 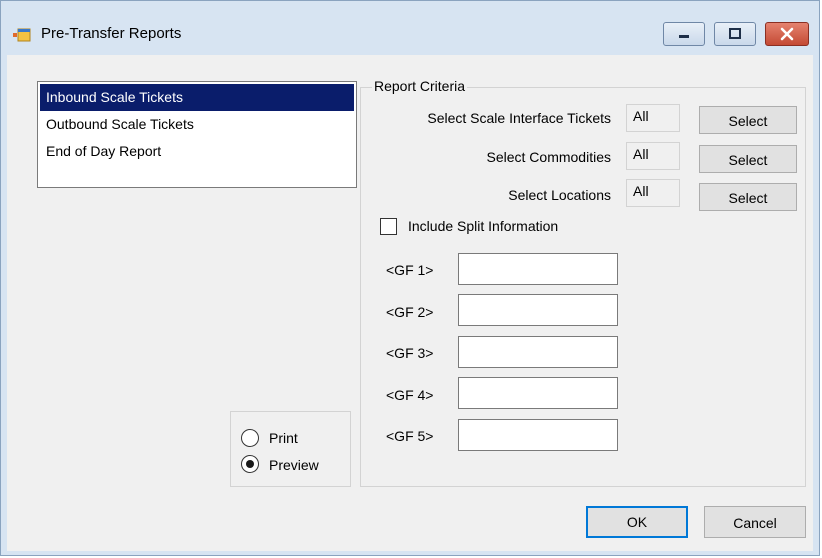 I want to click on app-window-icon, so click(x=22, y=34).